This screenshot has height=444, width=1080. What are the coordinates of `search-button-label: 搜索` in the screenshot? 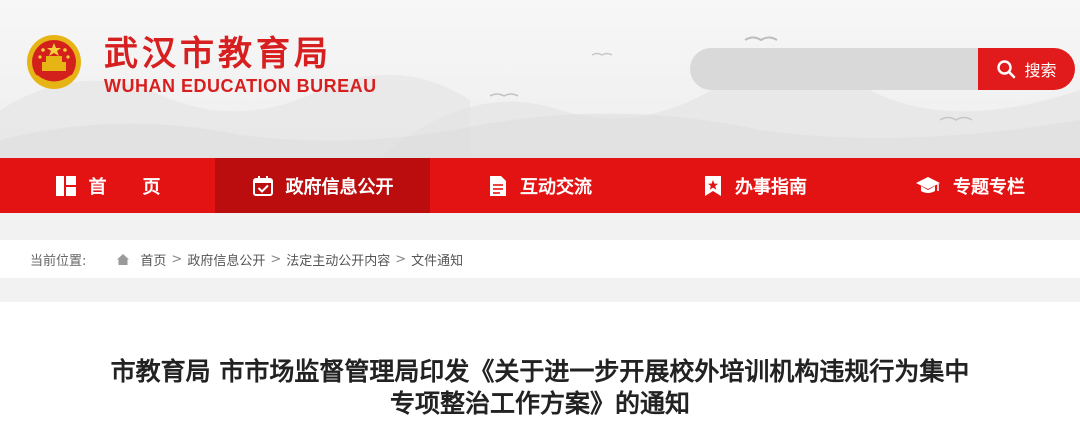 It's located at (1040, 70).